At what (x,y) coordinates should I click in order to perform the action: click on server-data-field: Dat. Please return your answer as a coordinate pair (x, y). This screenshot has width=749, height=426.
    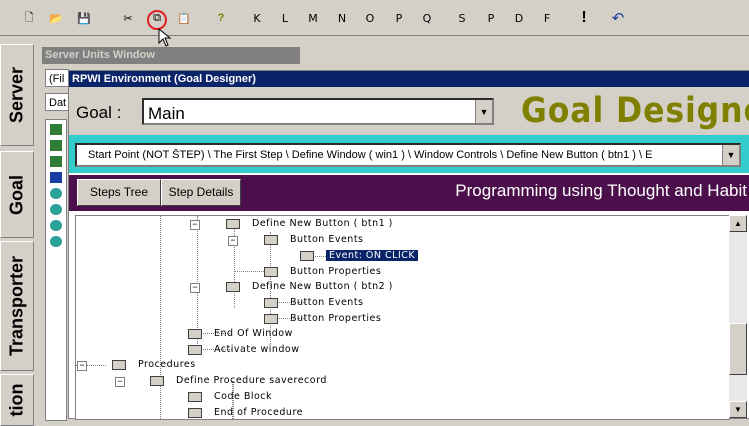
    Looking at the image, I should click on (57, 102).